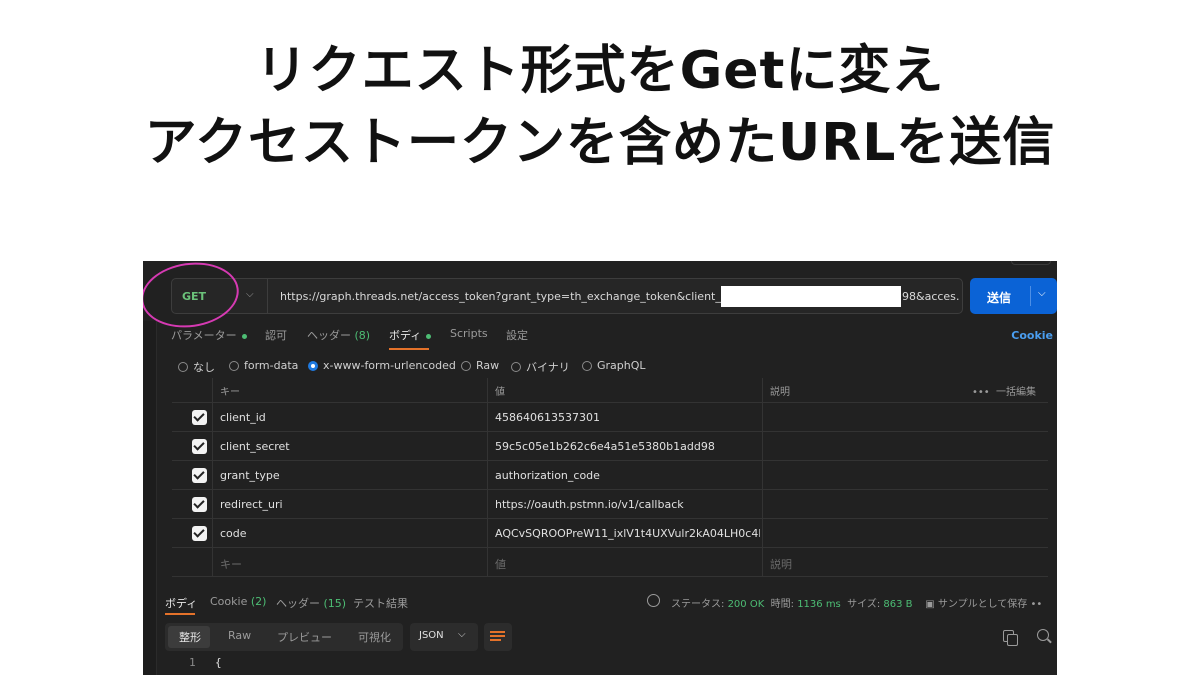  I want to click on status-label: ステータス:, so click(698, 604).